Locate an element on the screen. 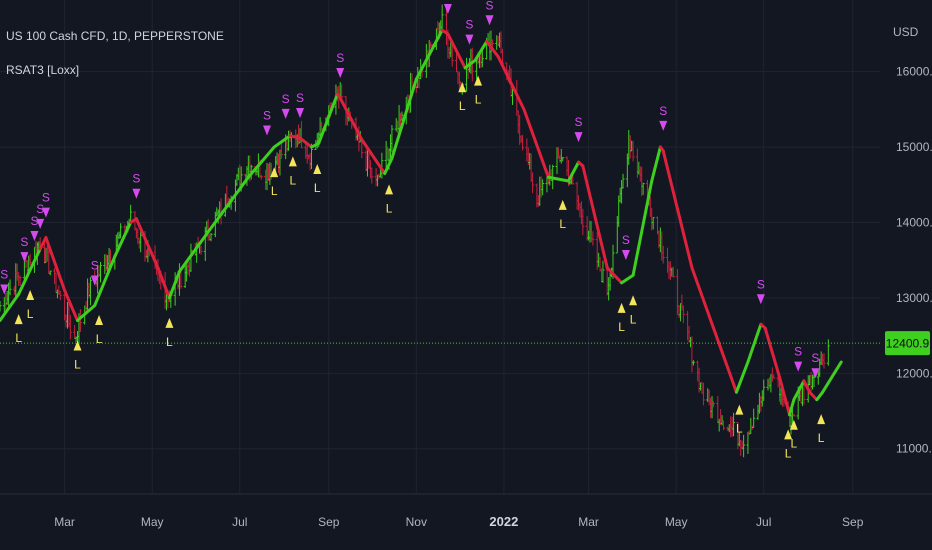 This screenshot has height=550, width=932. price-tick-label: 15000.0 is located at coordinates (914, 147).